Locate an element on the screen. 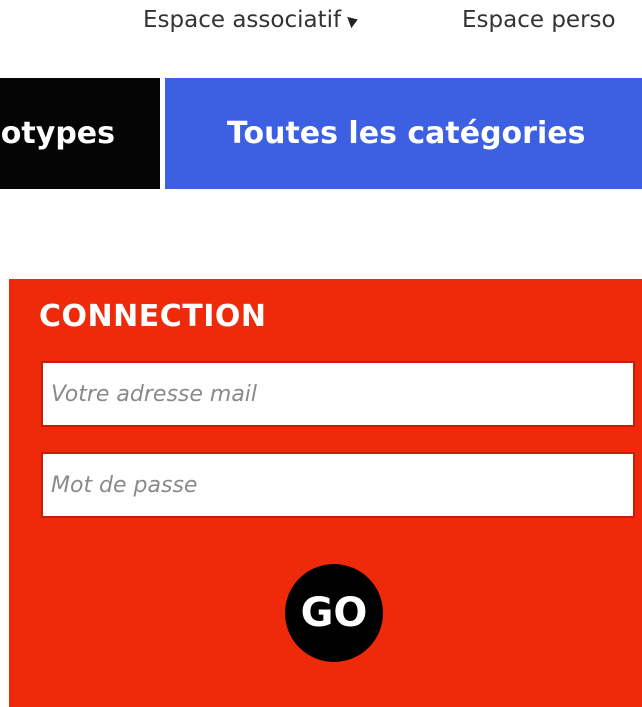 The height and width of the screenshot is (707, 642). email-field is located at coordinates (338, 394).